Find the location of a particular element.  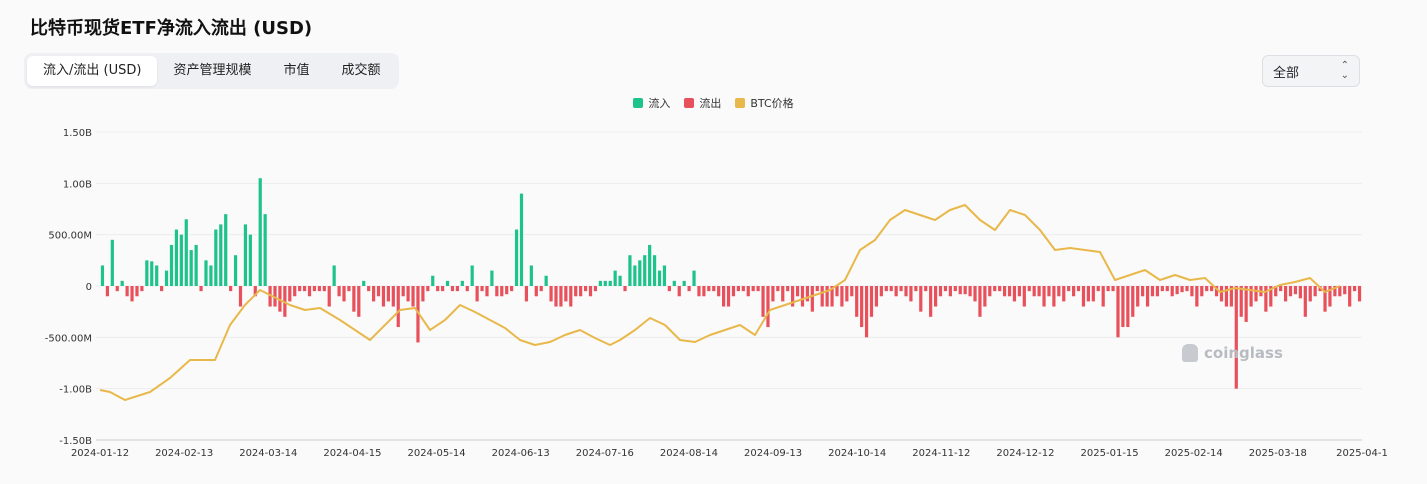

legend-item-outflow: 流出 is located at coordinates (702, 103).